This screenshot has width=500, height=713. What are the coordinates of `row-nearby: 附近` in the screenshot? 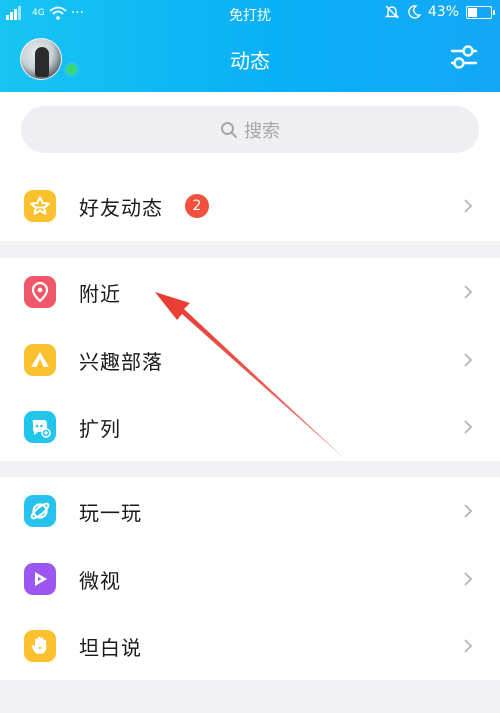 It's located at (250, 292).